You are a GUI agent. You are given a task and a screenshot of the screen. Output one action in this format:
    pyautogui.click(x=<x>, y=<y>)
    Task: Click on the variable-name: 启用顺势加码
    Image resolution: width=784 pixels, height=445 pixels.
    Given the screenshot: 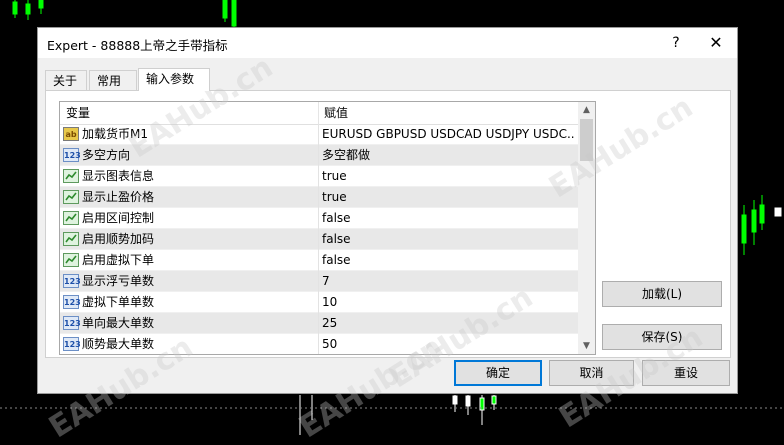 What is the action you would take?
    pyautogui.click(x=118, y=239)
    